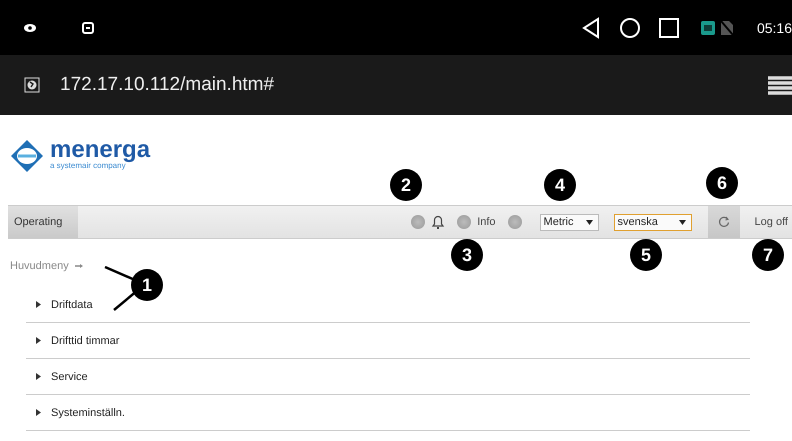 This screenshot has height=441, width=792. What do you see at coordinates (388, 341) in the screenshot?
I see `menu-item: Drifttid timmar` at bounding box center [388, 341].